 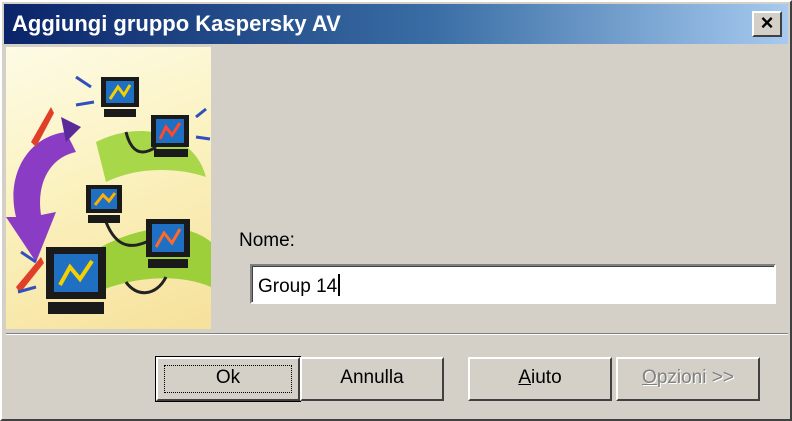 I want to click on ok-label: Ok, so click(x=228, y=377).